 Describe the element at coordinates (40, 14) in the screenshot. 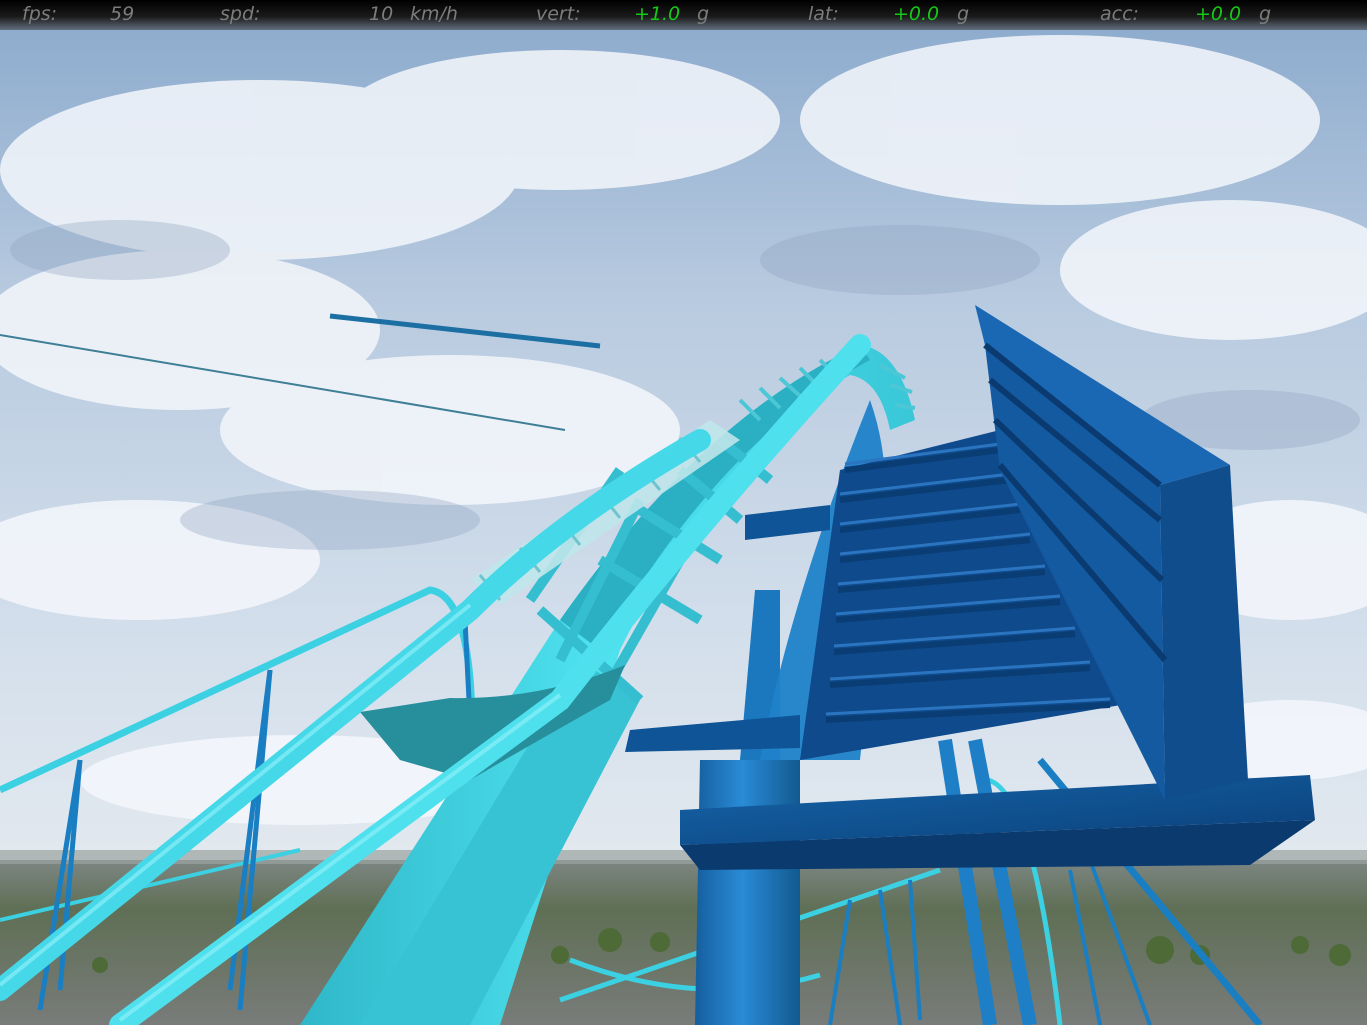

I see `fps-label: fps:` at that location.